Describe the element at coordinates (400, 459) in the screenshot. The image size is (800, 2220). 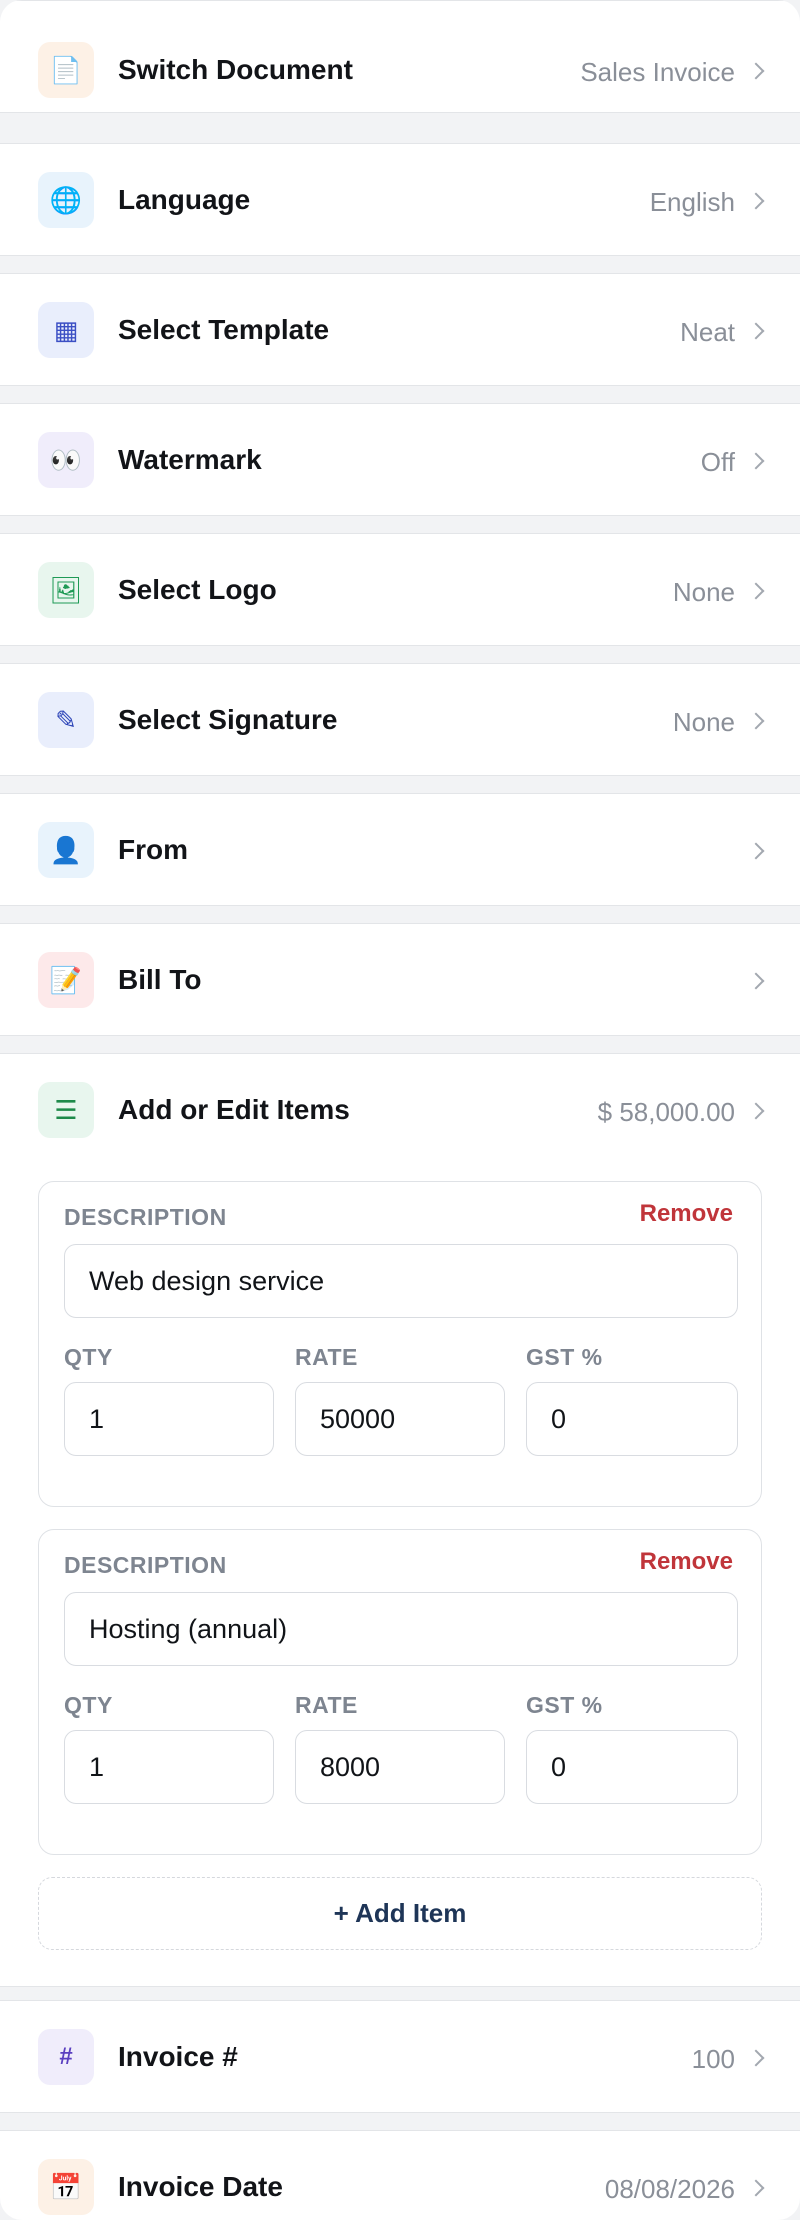
I see `watermark-row: 👀 Watermark Off` at that location.